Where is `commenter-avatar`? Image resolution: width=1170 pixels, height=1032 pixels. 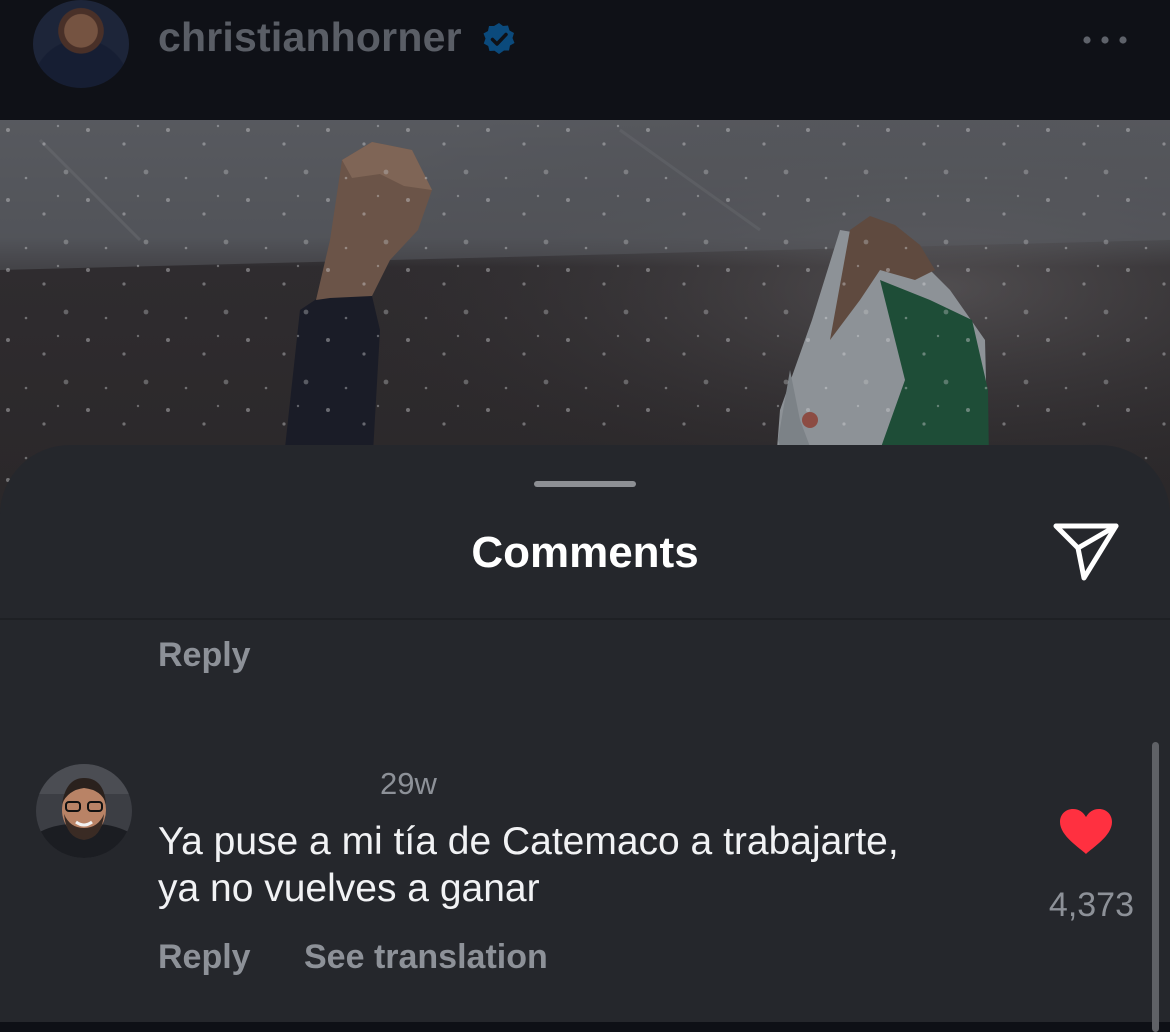
commenter-avatar is located at coordinates (84, 811).